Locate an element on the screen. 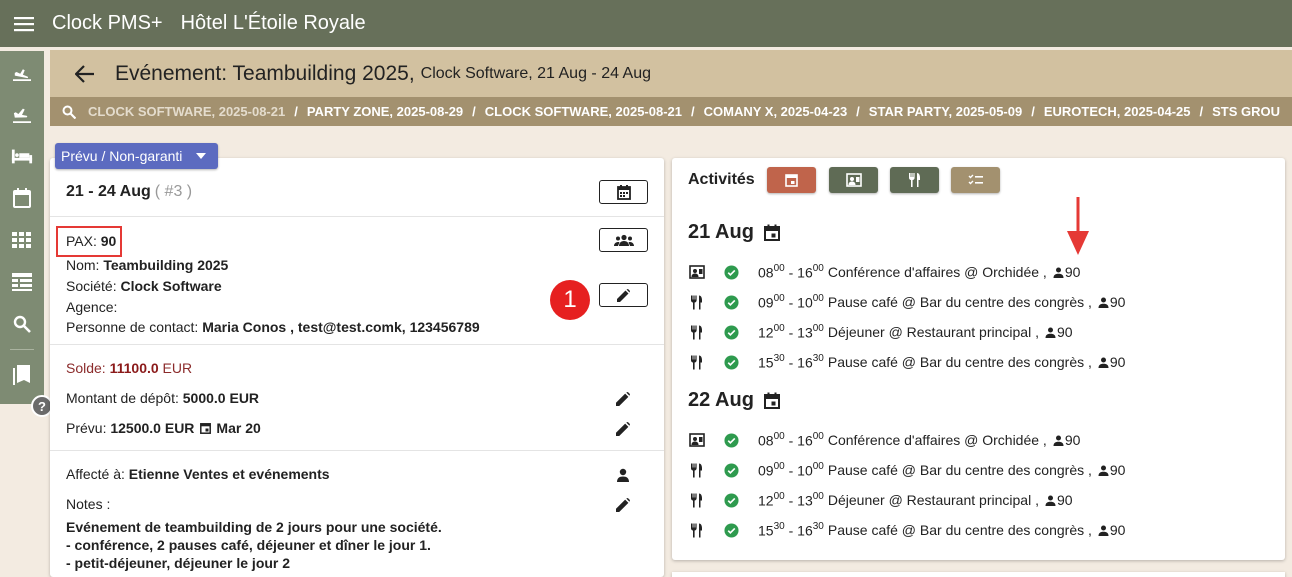  balance-row: Solde: 11100.0 EUR is located at coordinates (129, 368).